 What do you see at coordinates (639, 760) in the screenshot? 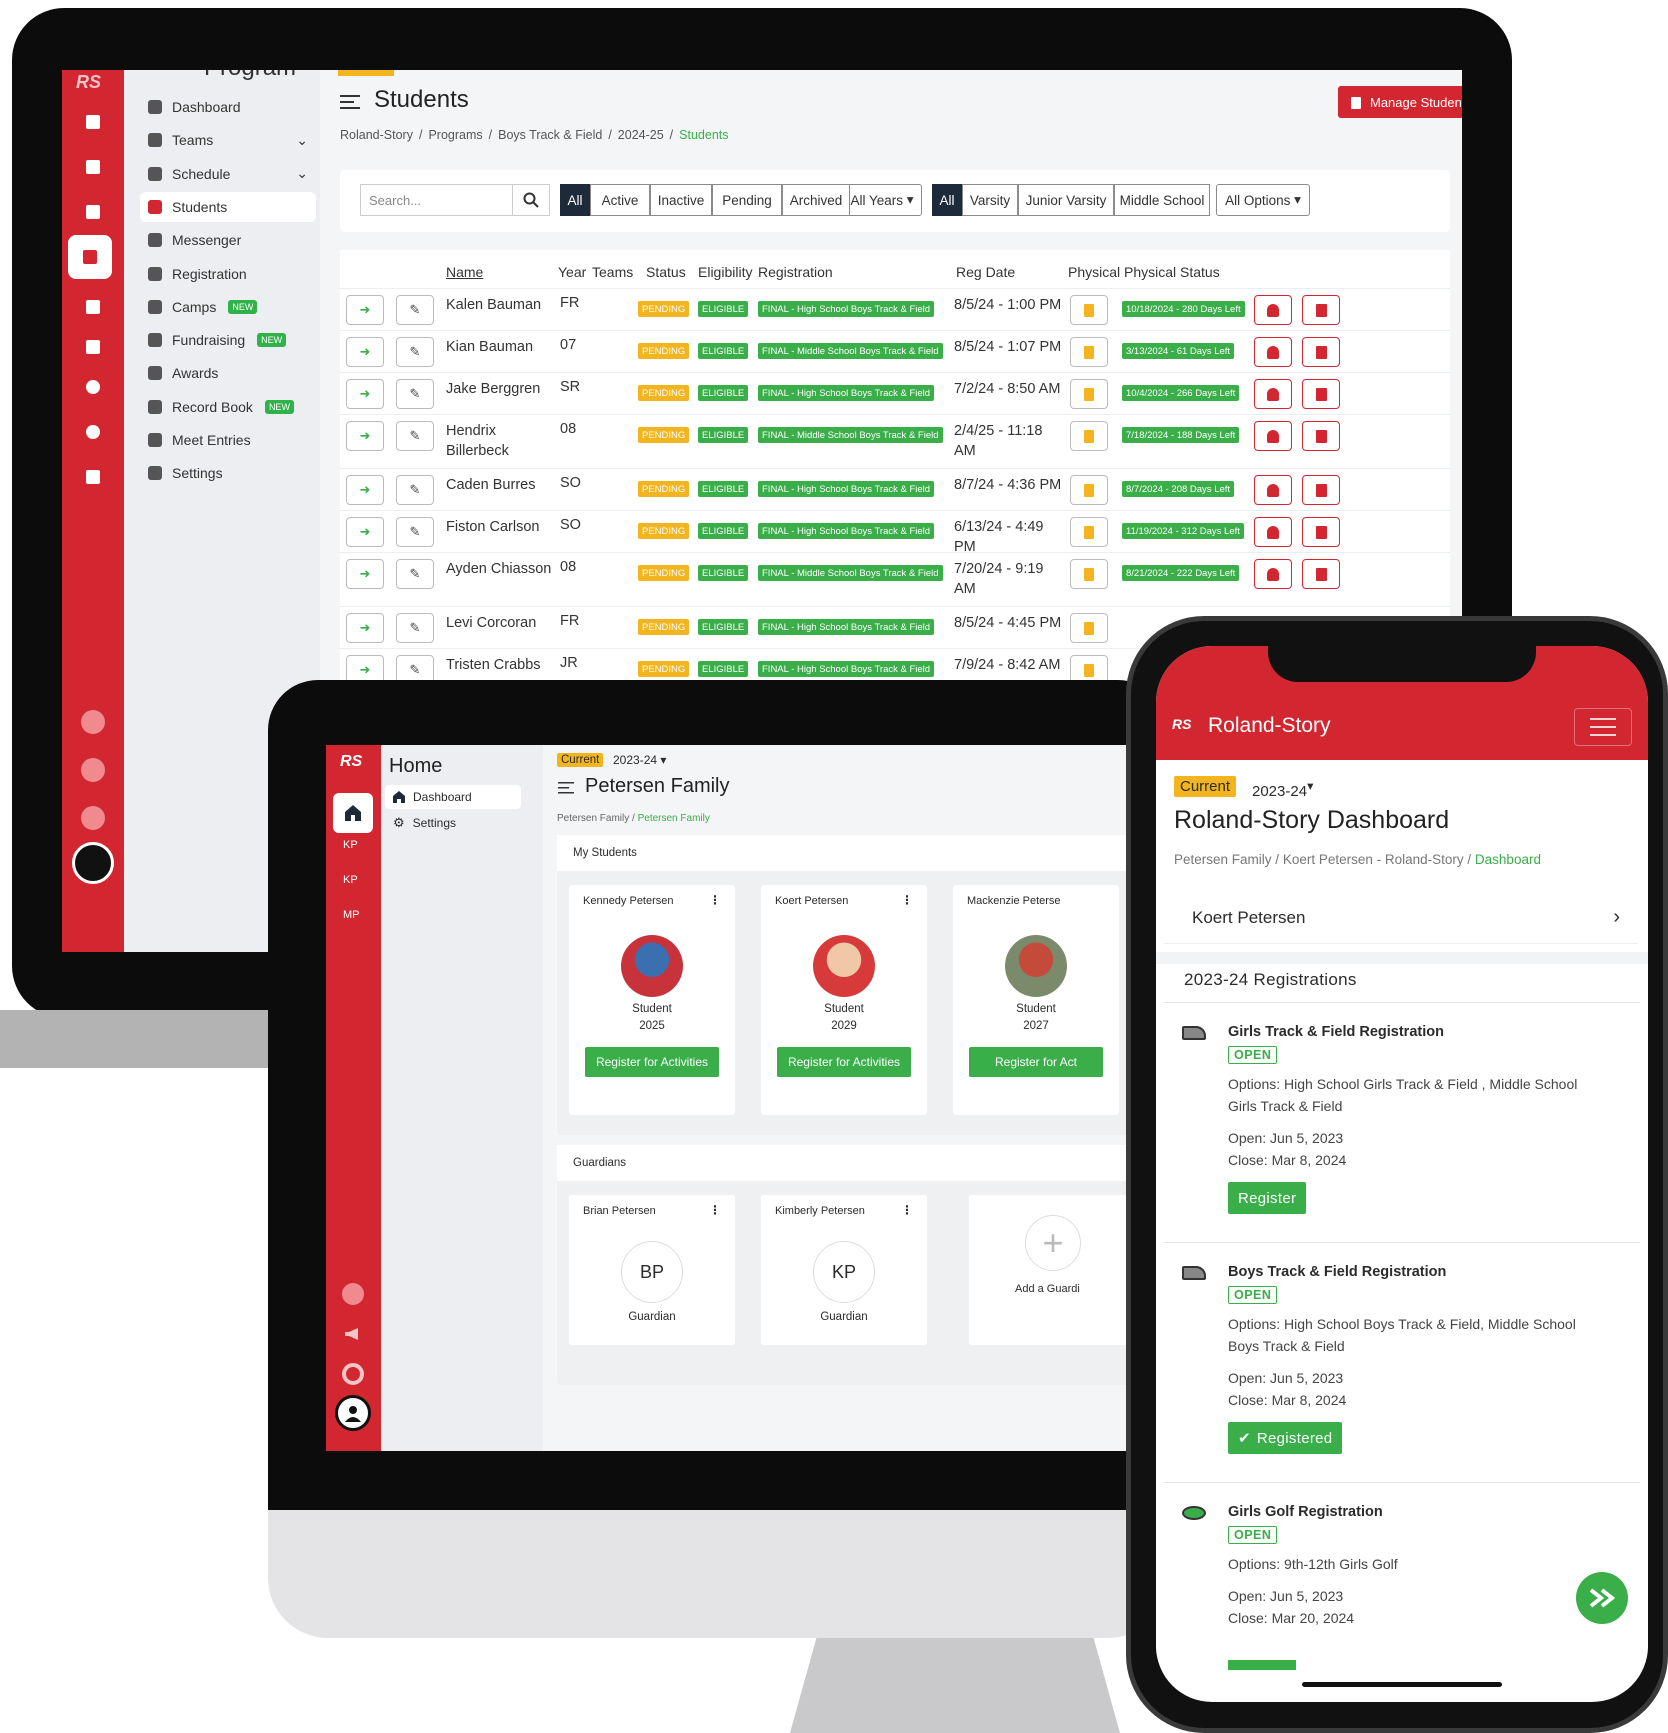
I see `season-select: 2023-24 ▾` at bounding box center [639, 760].